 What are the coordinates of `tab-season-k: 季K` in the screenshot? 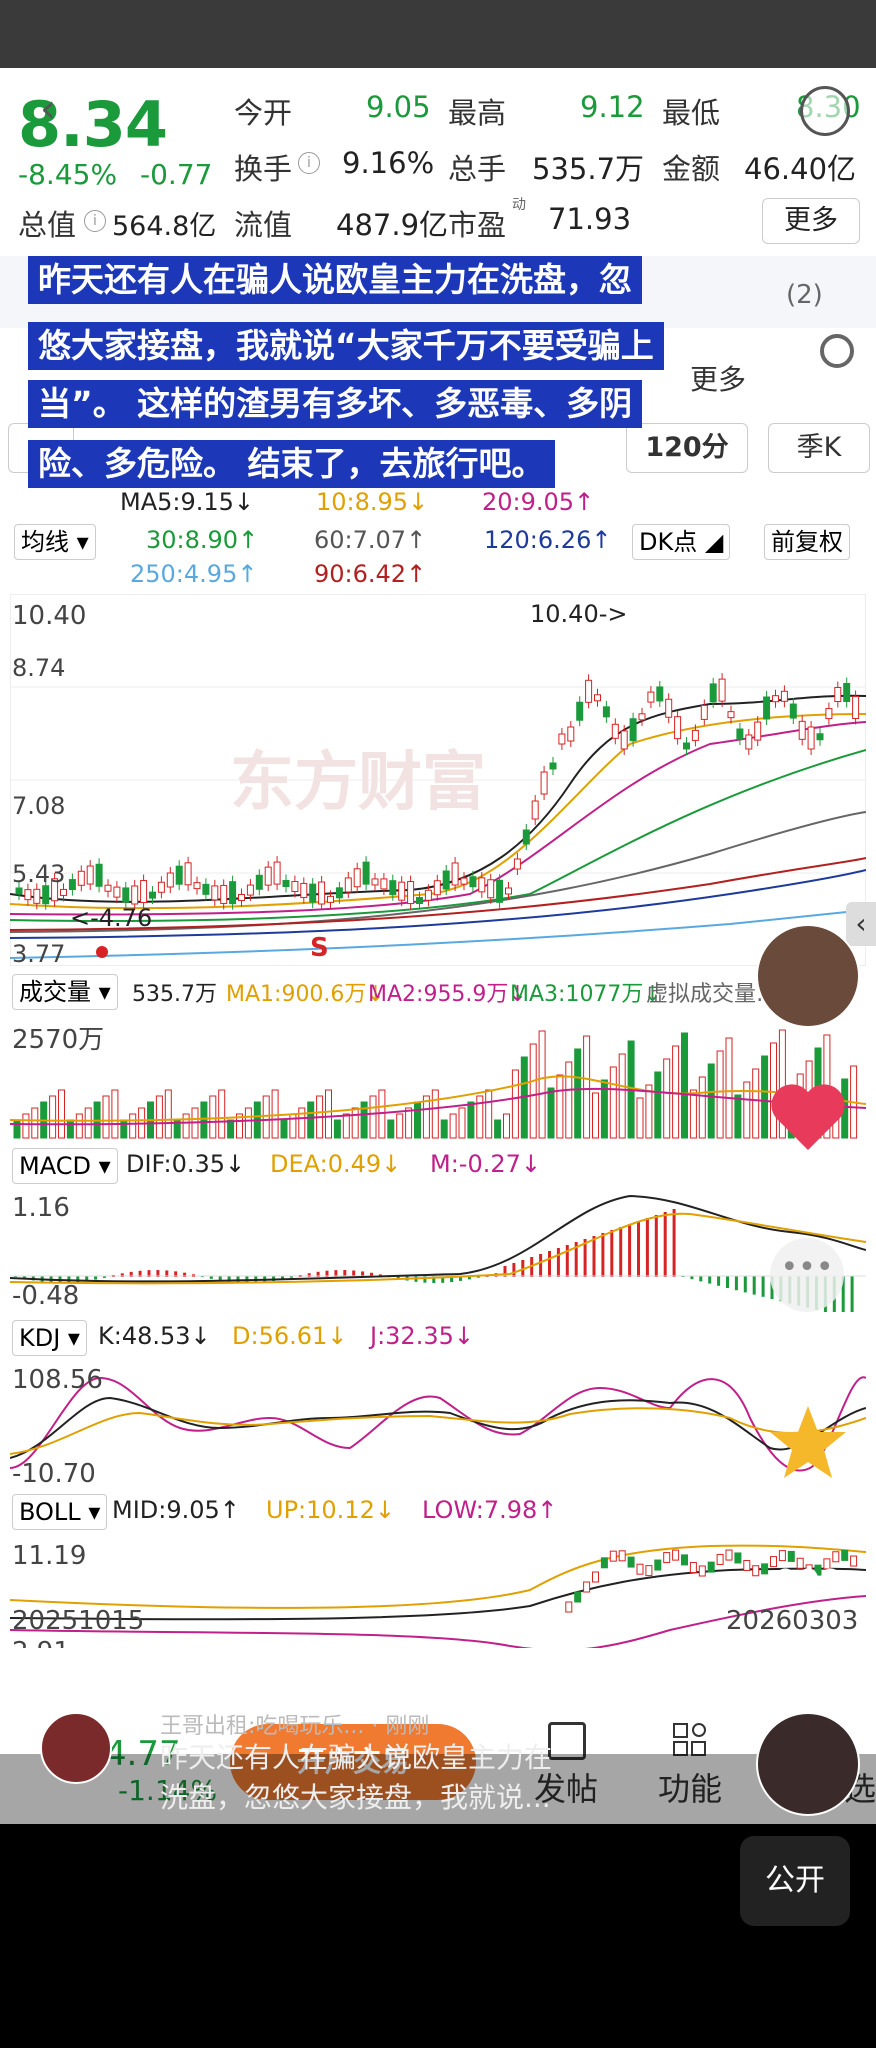 It's located at (819, 448).